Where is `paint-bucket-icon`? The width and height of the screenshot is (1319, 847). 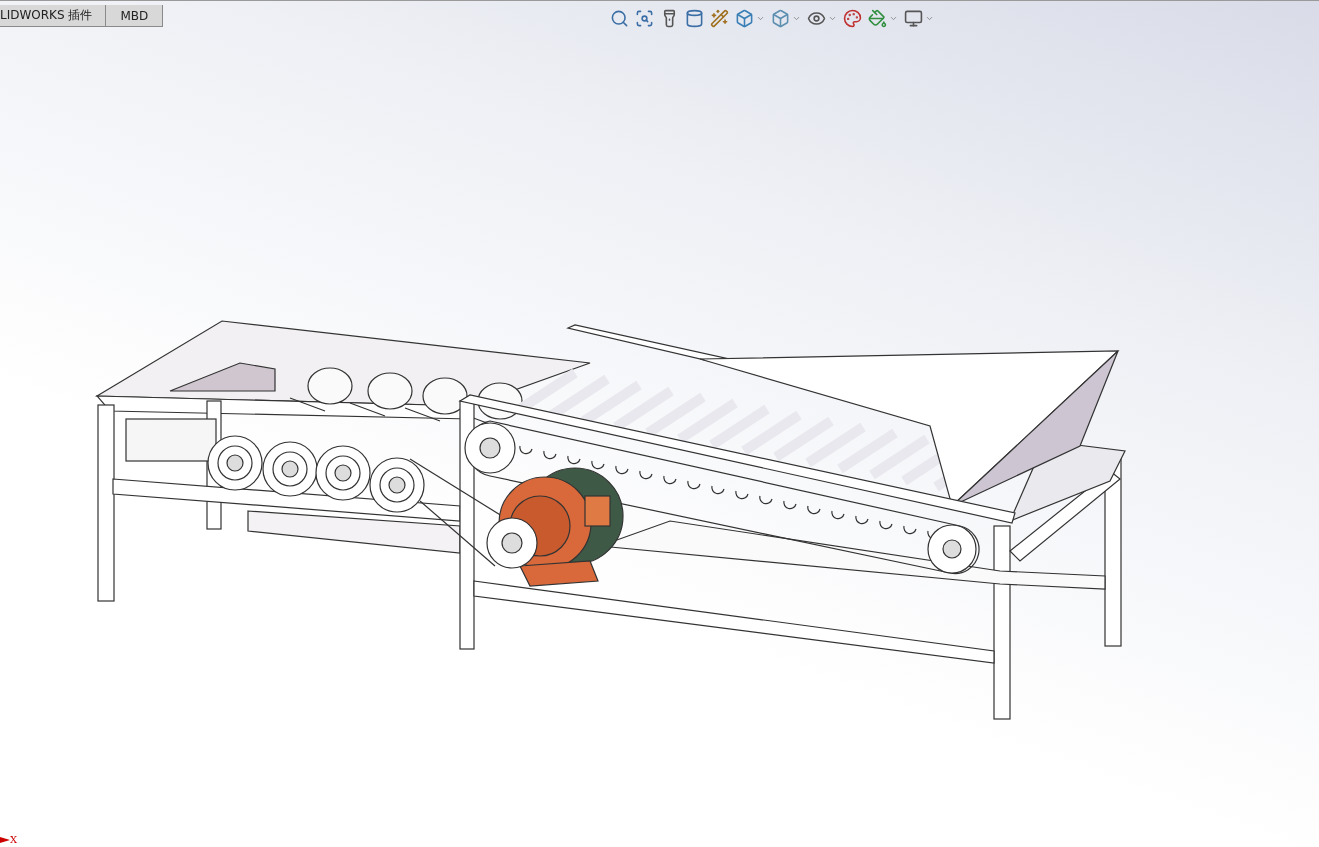
paint-bucket-icon is located at coordinates (878, 18).